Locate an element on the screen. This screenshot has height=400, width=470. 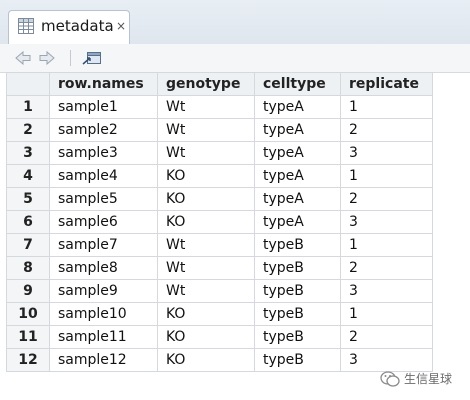
row-number: 7 is located at coordinates (28, 245).